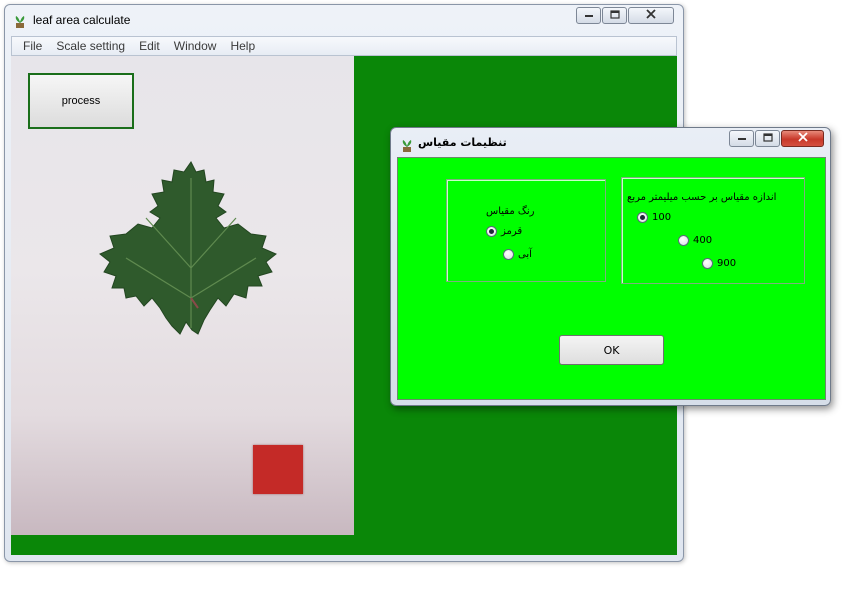 This screenshot has width=849, height=589. I want to click on menu-edit: Edit, so click(149, 46).